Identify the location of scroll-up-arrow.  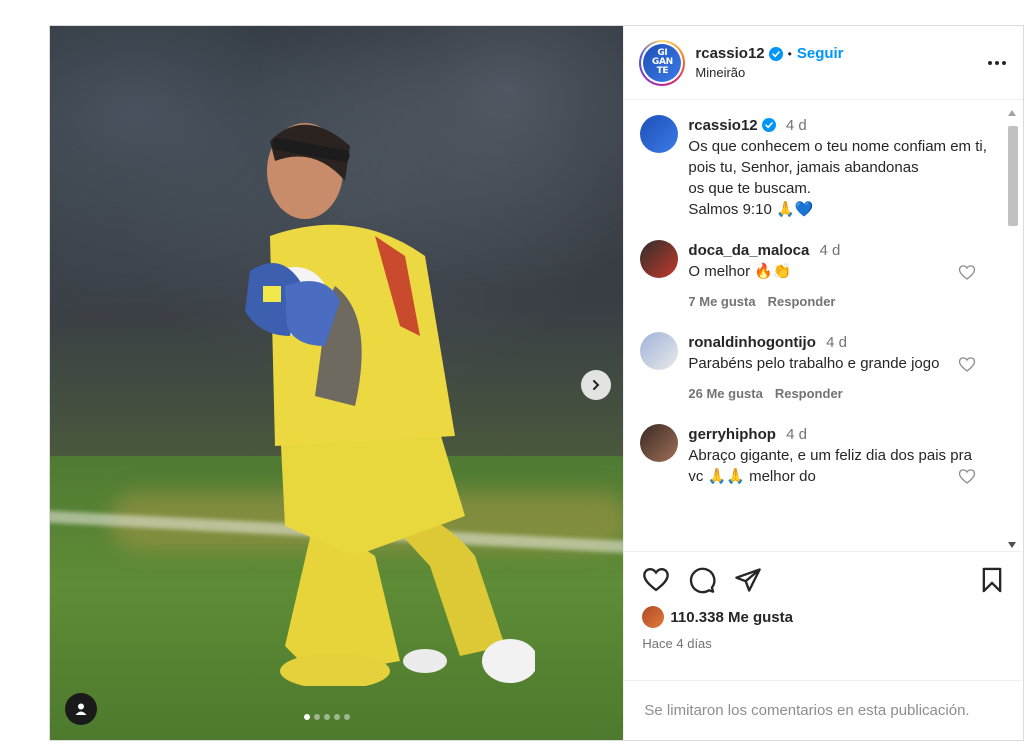
(1012, 113).